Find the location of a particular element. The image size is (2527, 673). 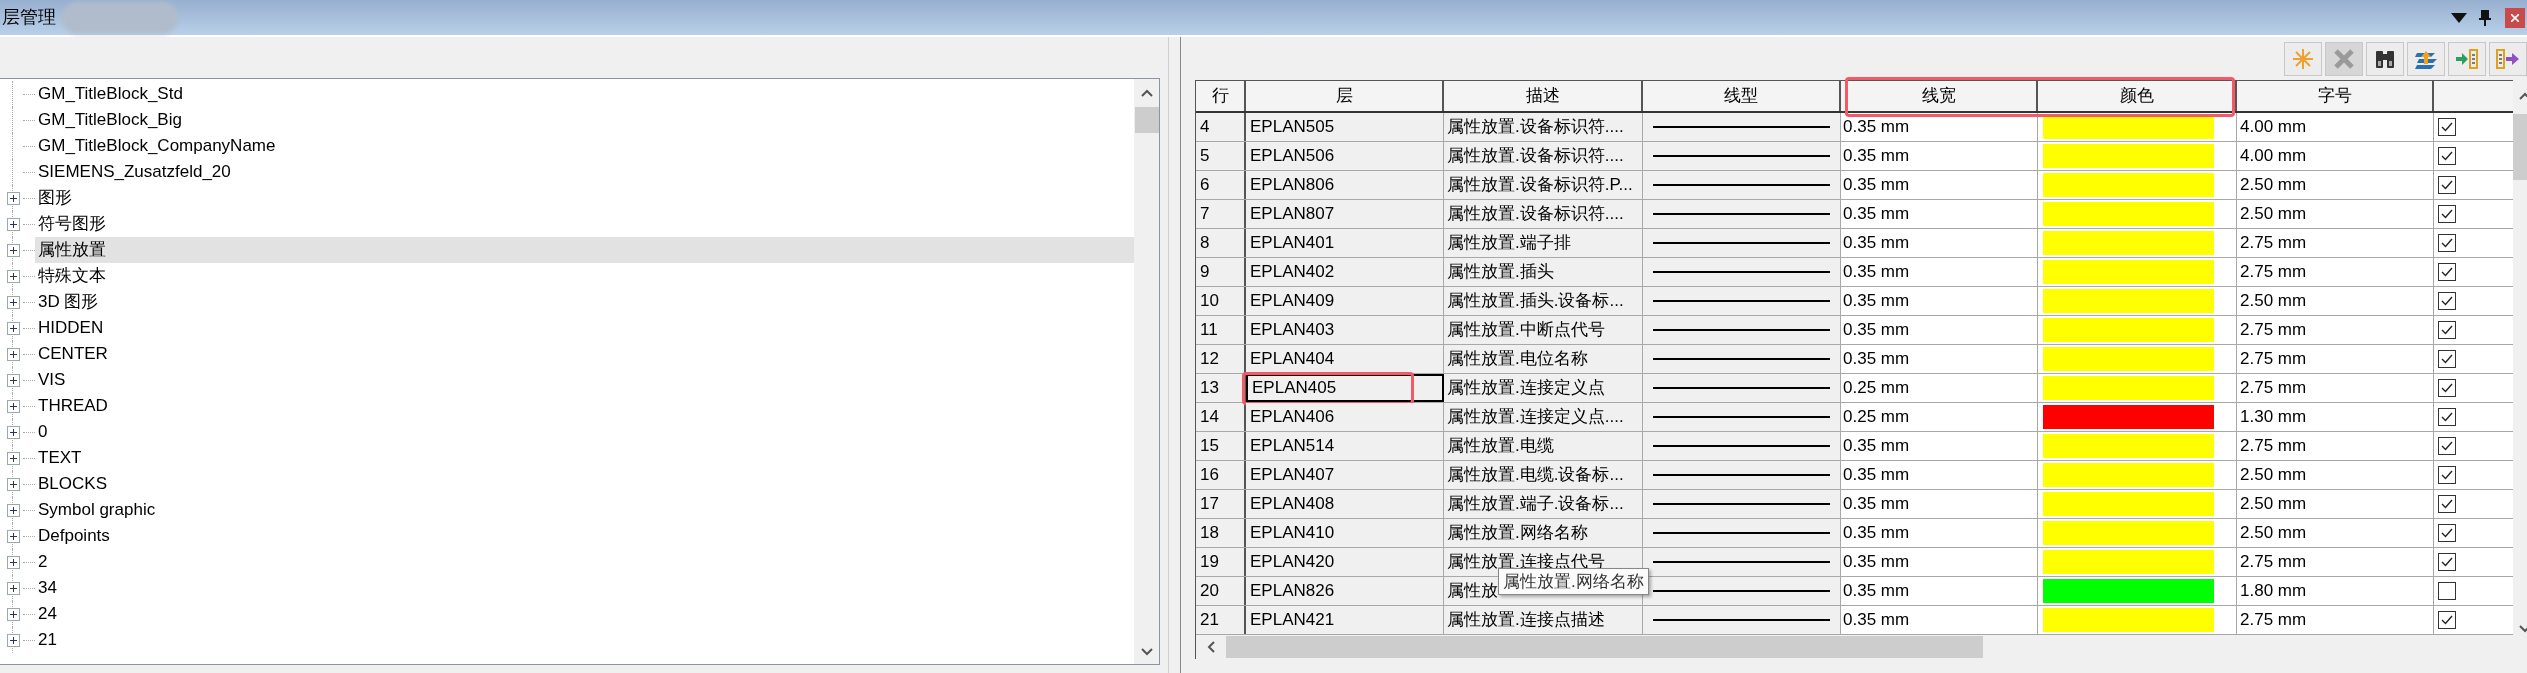

tree-item: BLOCKS is located at coordinates (584, 484).